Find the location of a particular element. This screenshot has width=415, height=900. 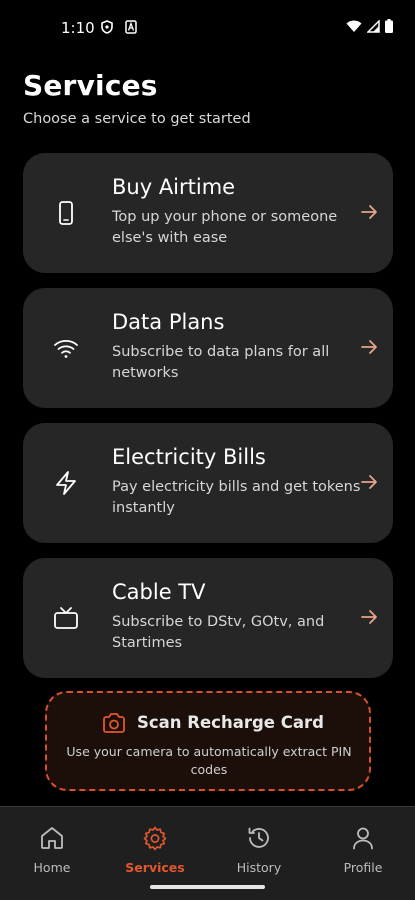

shield-notification-icon is located at coordinates (107, 27).